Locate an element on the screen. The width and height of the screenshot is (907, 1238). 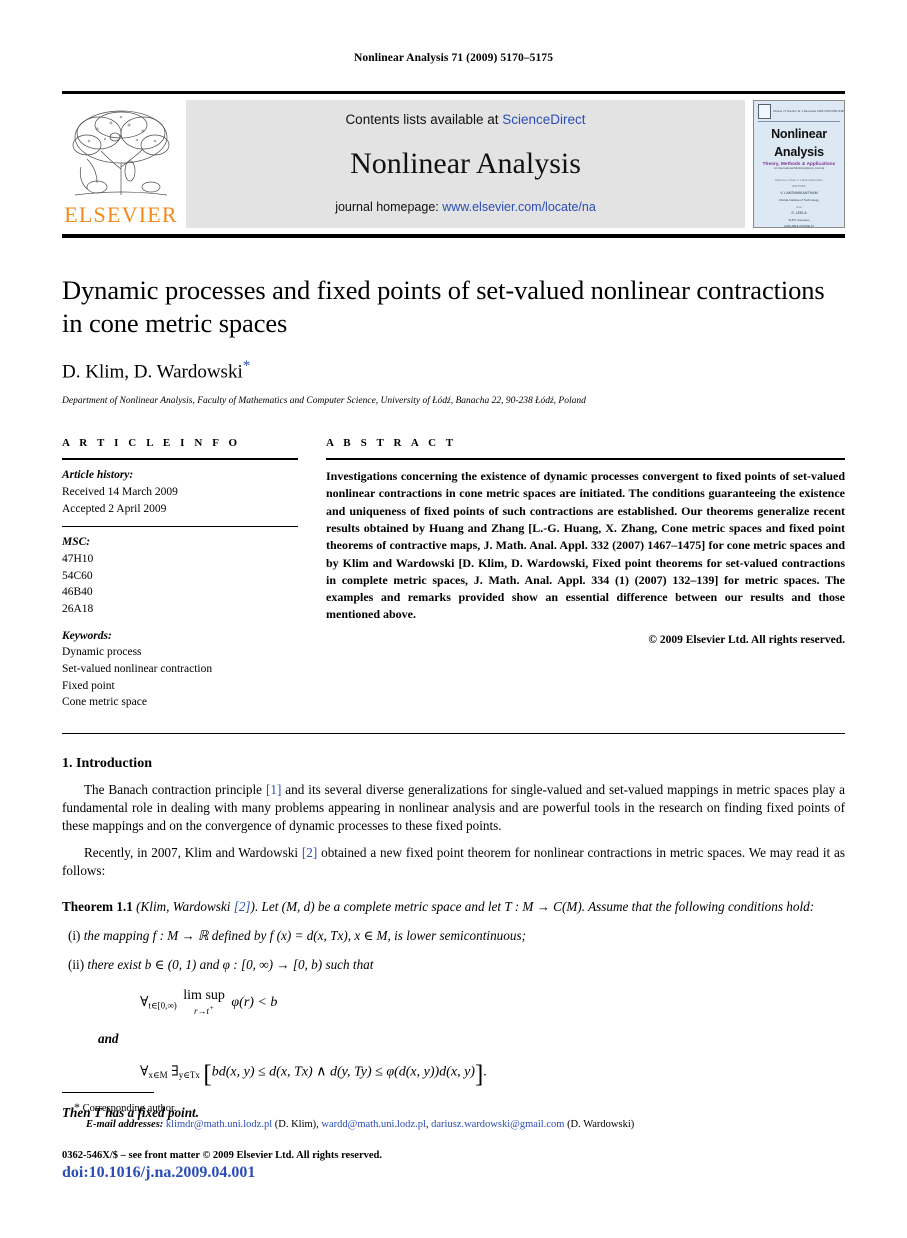
limsup-operator: lim sup r→t+ is located at coordinates (204, 1003).